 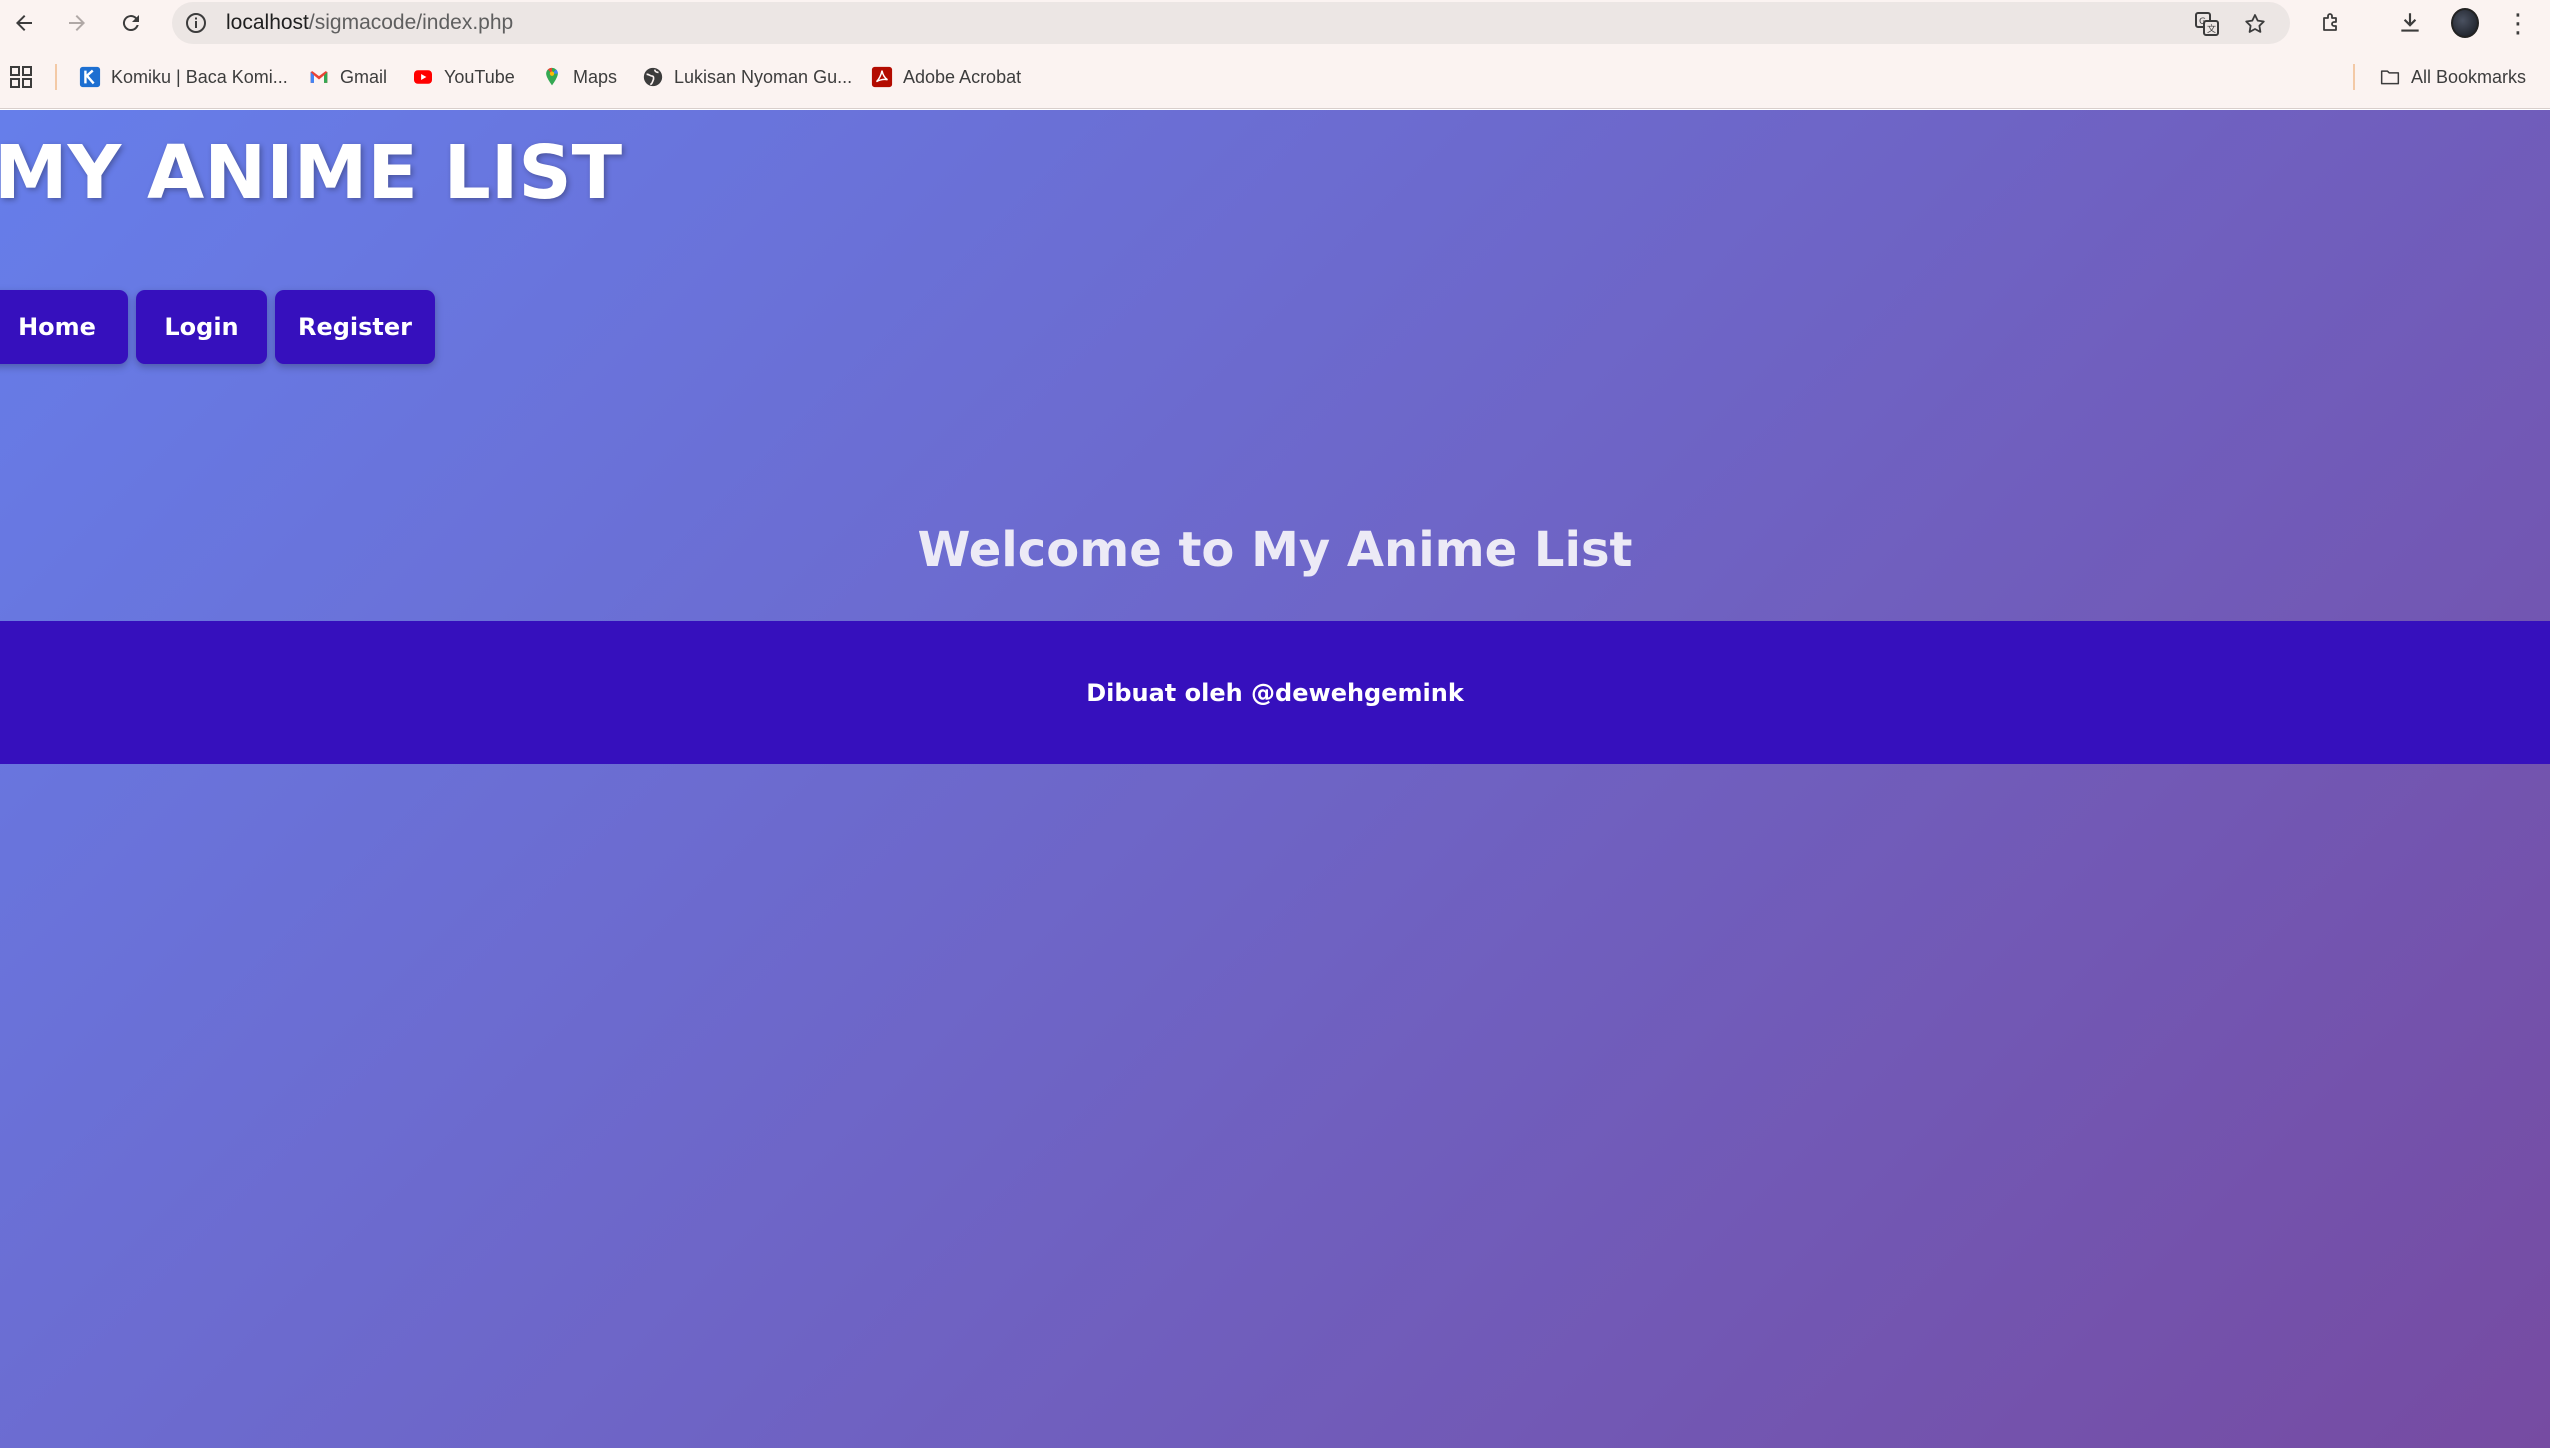 What do you see at coordinates (24, 23) in the screenshot?
I see `back-icon` at bounding box center [24, 23].